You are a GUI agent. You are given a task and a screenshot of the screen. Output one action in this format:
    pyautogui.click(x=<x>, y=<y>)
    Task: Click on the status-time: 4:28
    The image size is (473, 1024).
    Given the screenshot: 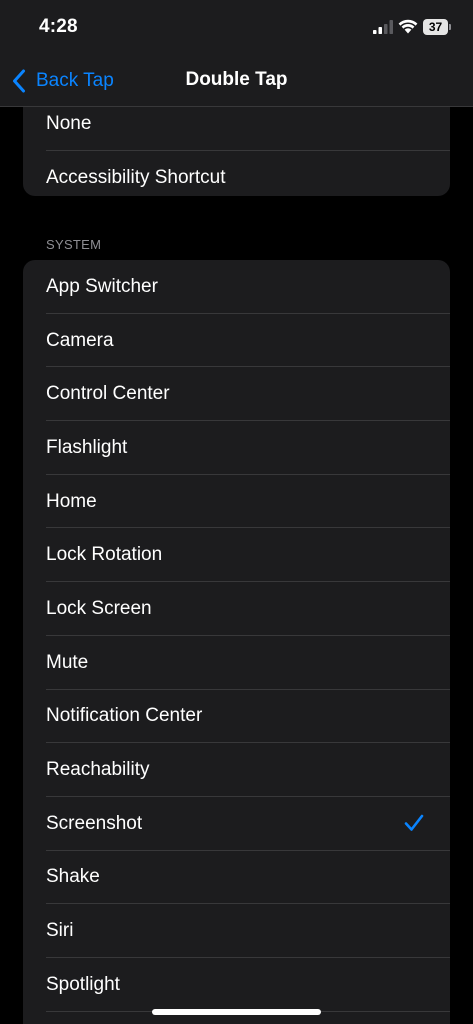 What is the action you would take?
    pyautogui.click(x=58, y=26)
    